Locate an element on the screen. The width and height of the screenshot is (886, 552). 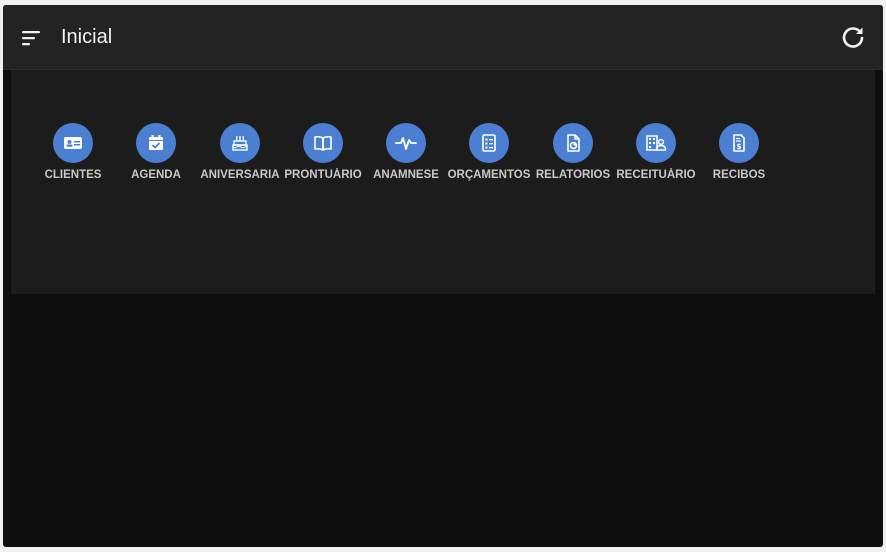
shortcut-receituario: RECEITUÁRIO is located at coordinates (656, 153).